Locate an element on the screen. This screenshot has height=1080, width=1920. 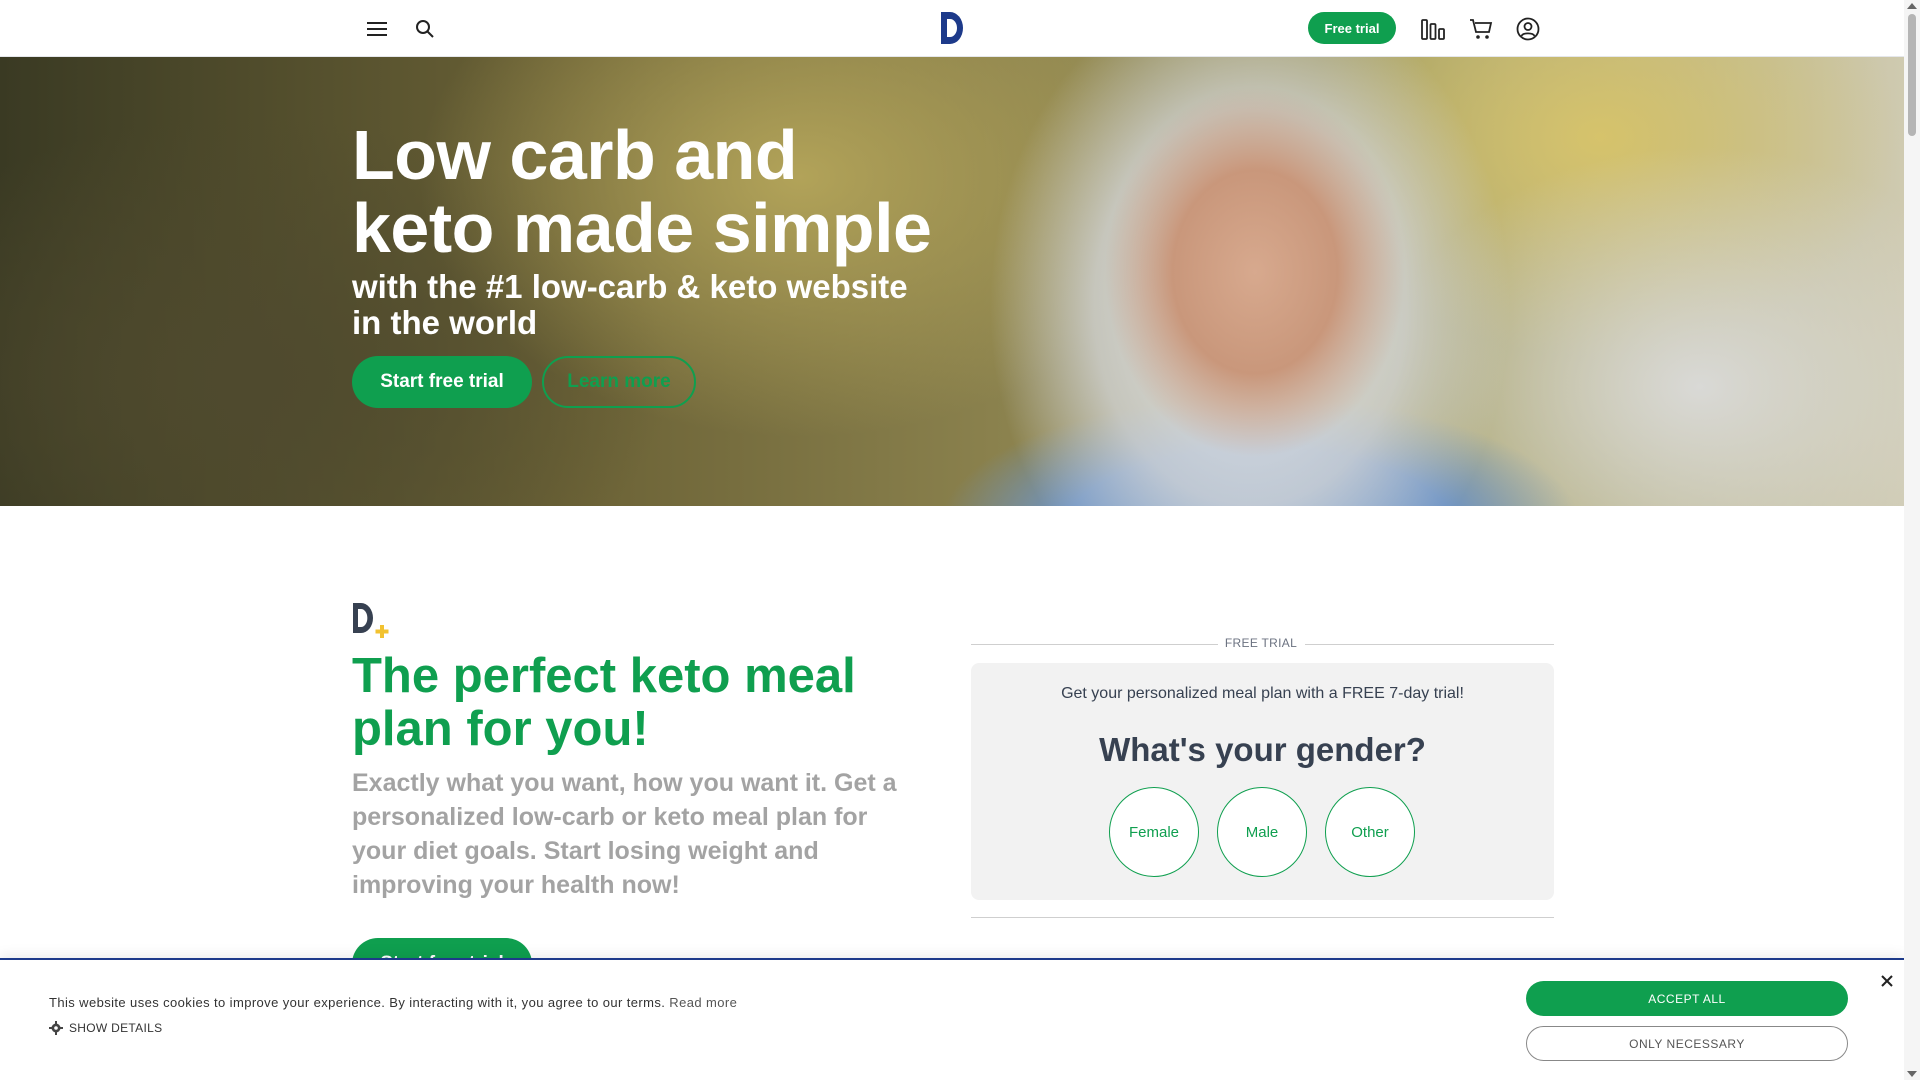
hero-title: Low carb and keto made simple is located at coordinates (642, 191).